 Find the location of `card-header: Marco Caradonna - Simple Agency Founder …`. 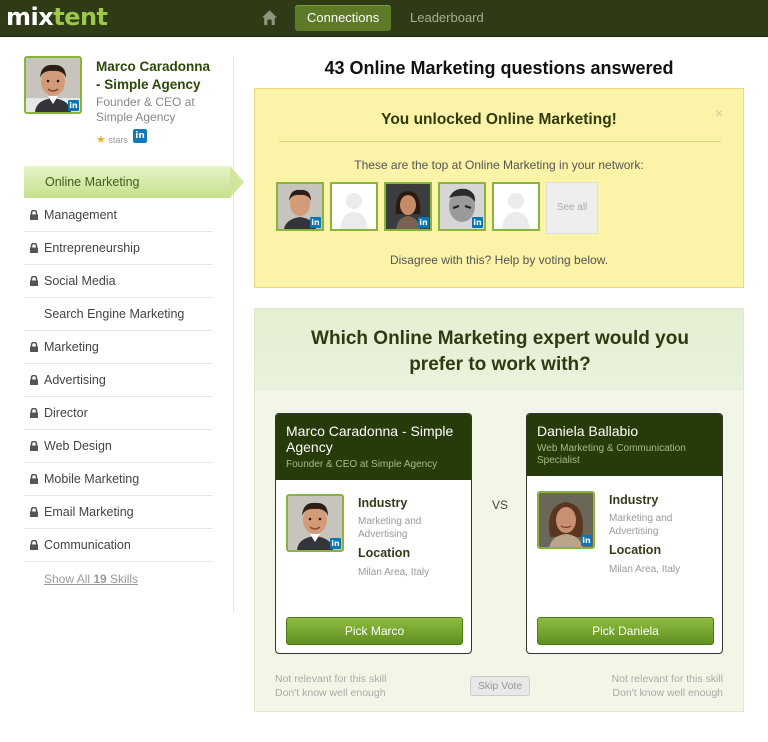

card-header: Marco Caradonna - Simple Agency Founder … is located at coordinates (373, 447).